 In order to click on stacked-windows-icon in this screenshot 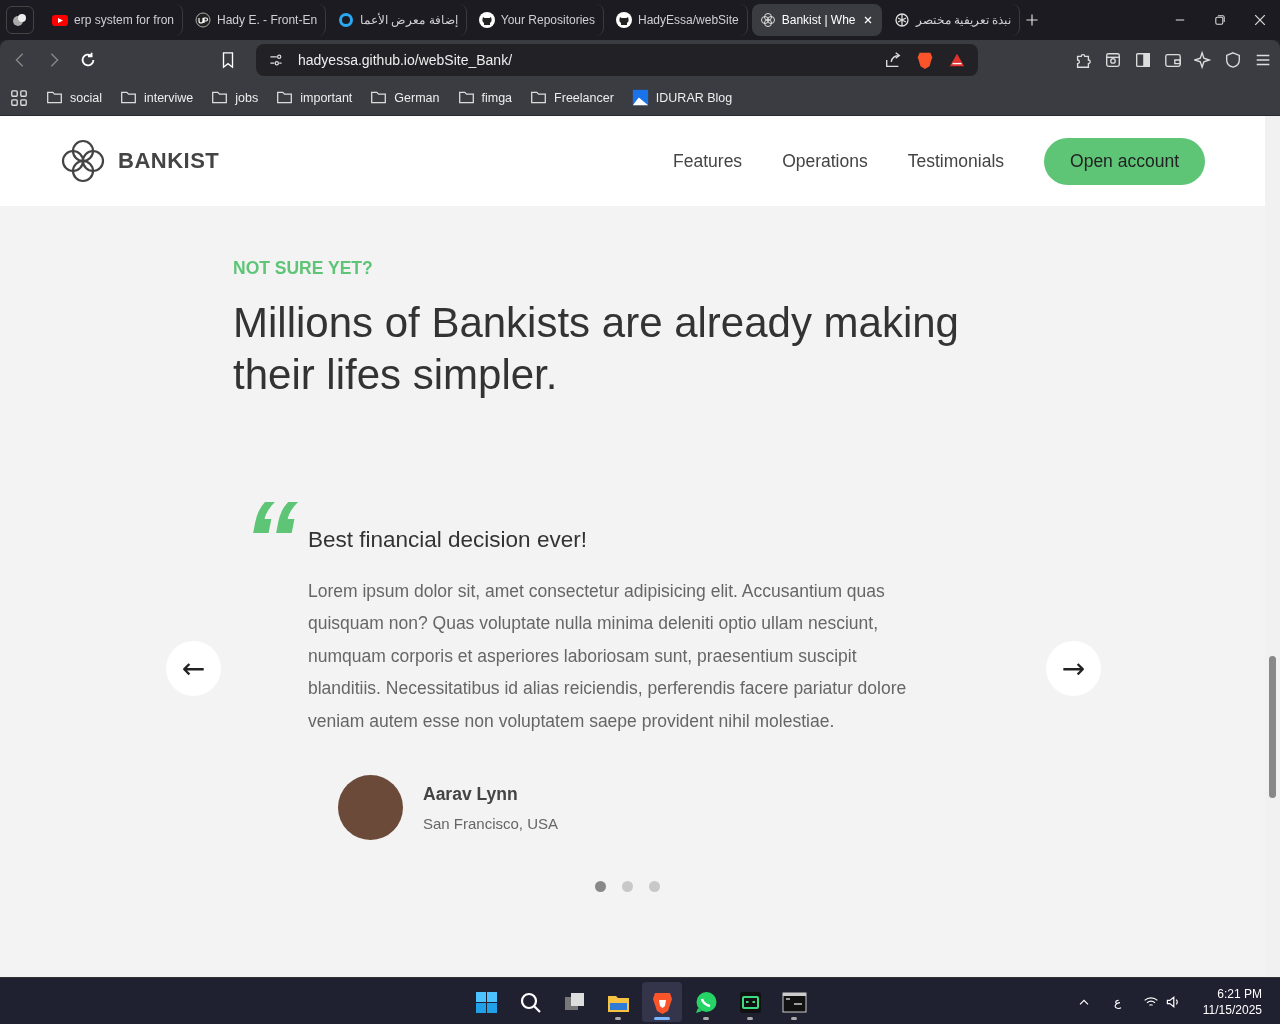, I will do `click(574, 1001)`.